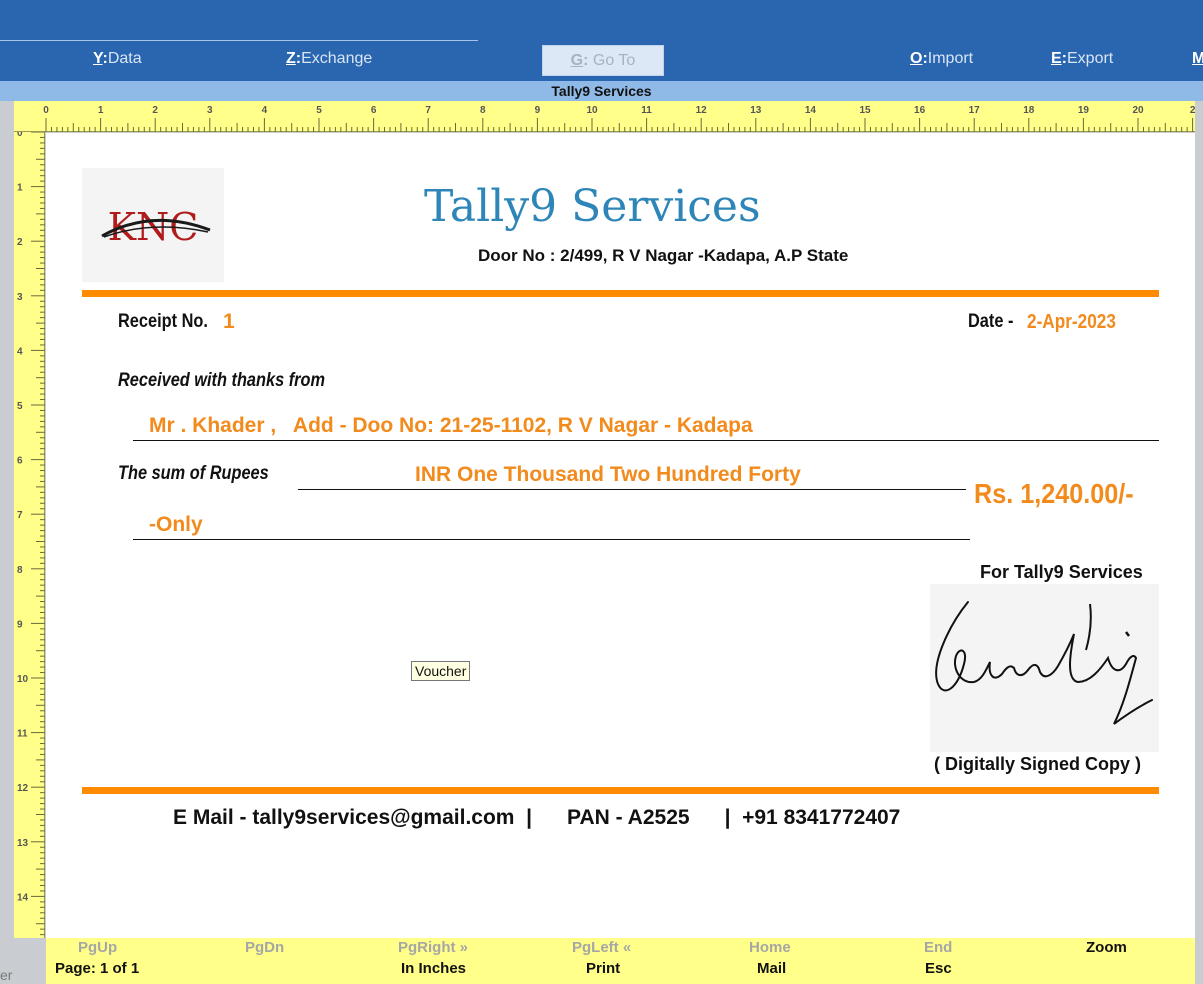 The height and width of the screenshot is (984, 1203). Describe the element at coordinates (811, 110) in the screenshot. I see `ruler-top-label: 14` at that location.